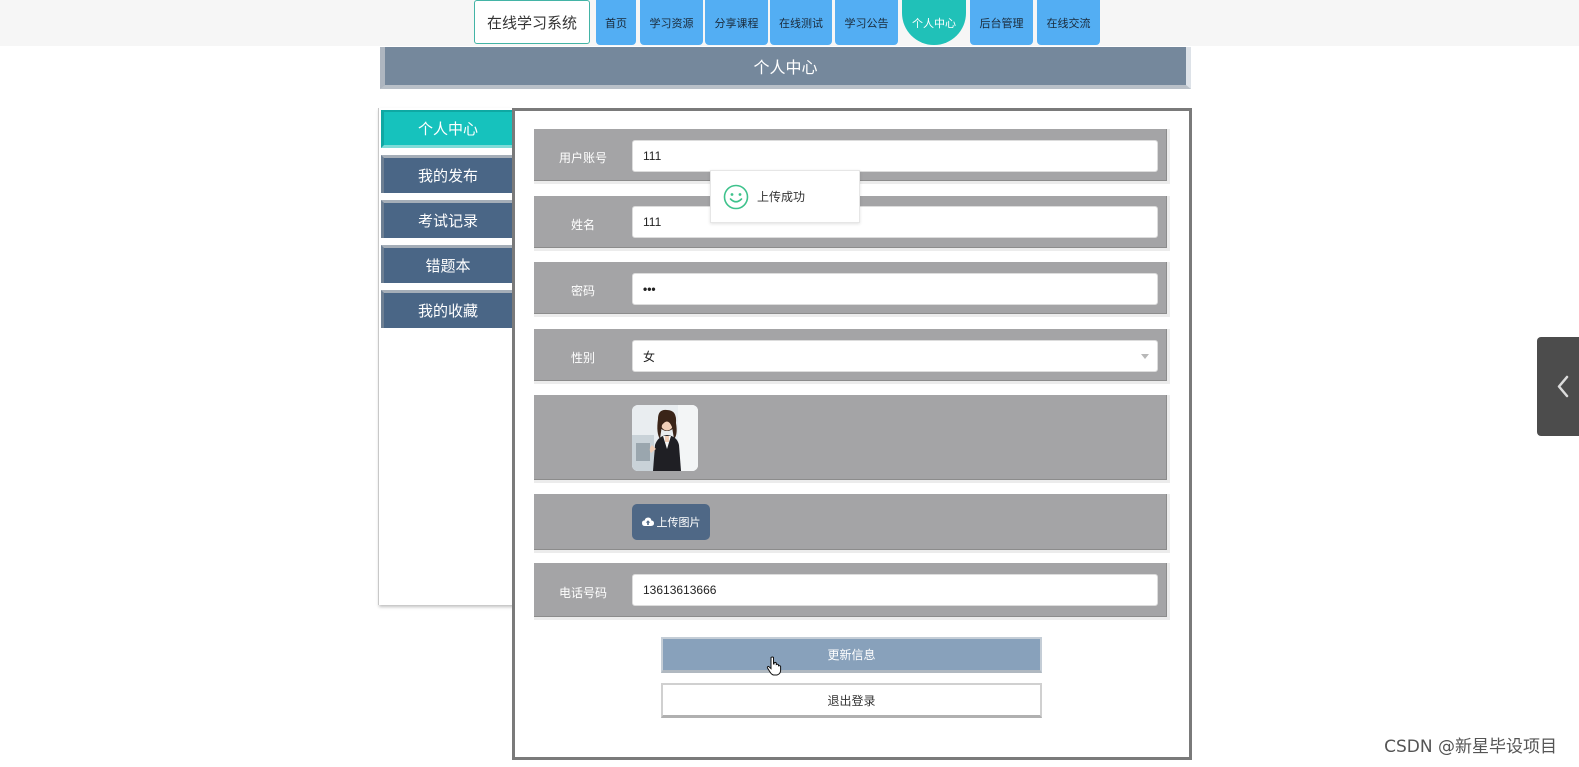 This screenshot has width=1579, height=767. Describe the element at coordinates (781, 197) in the screenshot. I see `toast-message: 上传成功` at that location.